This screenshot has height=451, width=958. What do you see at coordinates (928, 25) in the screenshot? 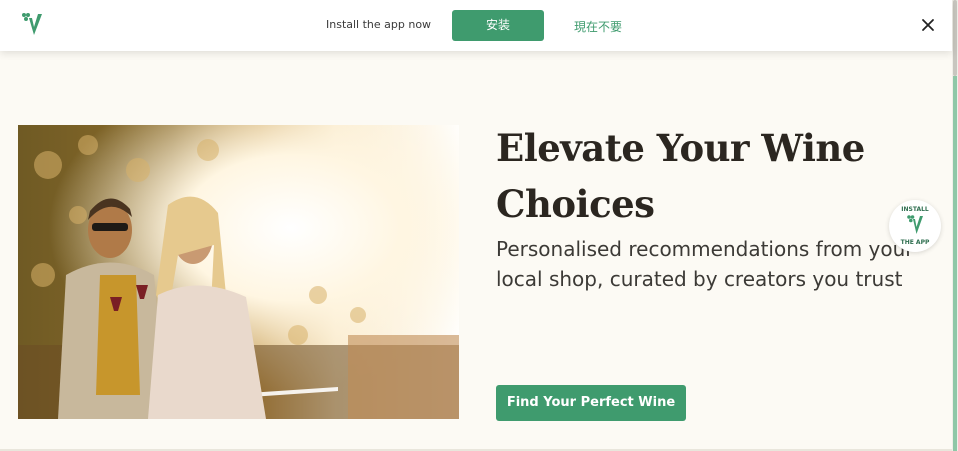
I see `close-icon` at bounding box center [928, 25].